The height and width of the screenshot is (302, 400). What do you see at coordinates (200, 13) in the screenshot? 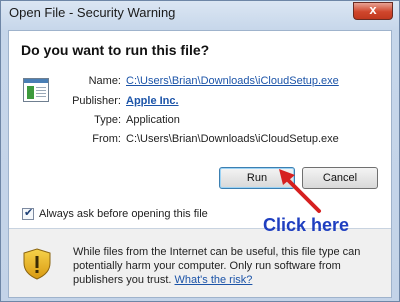
I see `title-bar: Open File - Security Warning x` at bounding box center [200, 13].